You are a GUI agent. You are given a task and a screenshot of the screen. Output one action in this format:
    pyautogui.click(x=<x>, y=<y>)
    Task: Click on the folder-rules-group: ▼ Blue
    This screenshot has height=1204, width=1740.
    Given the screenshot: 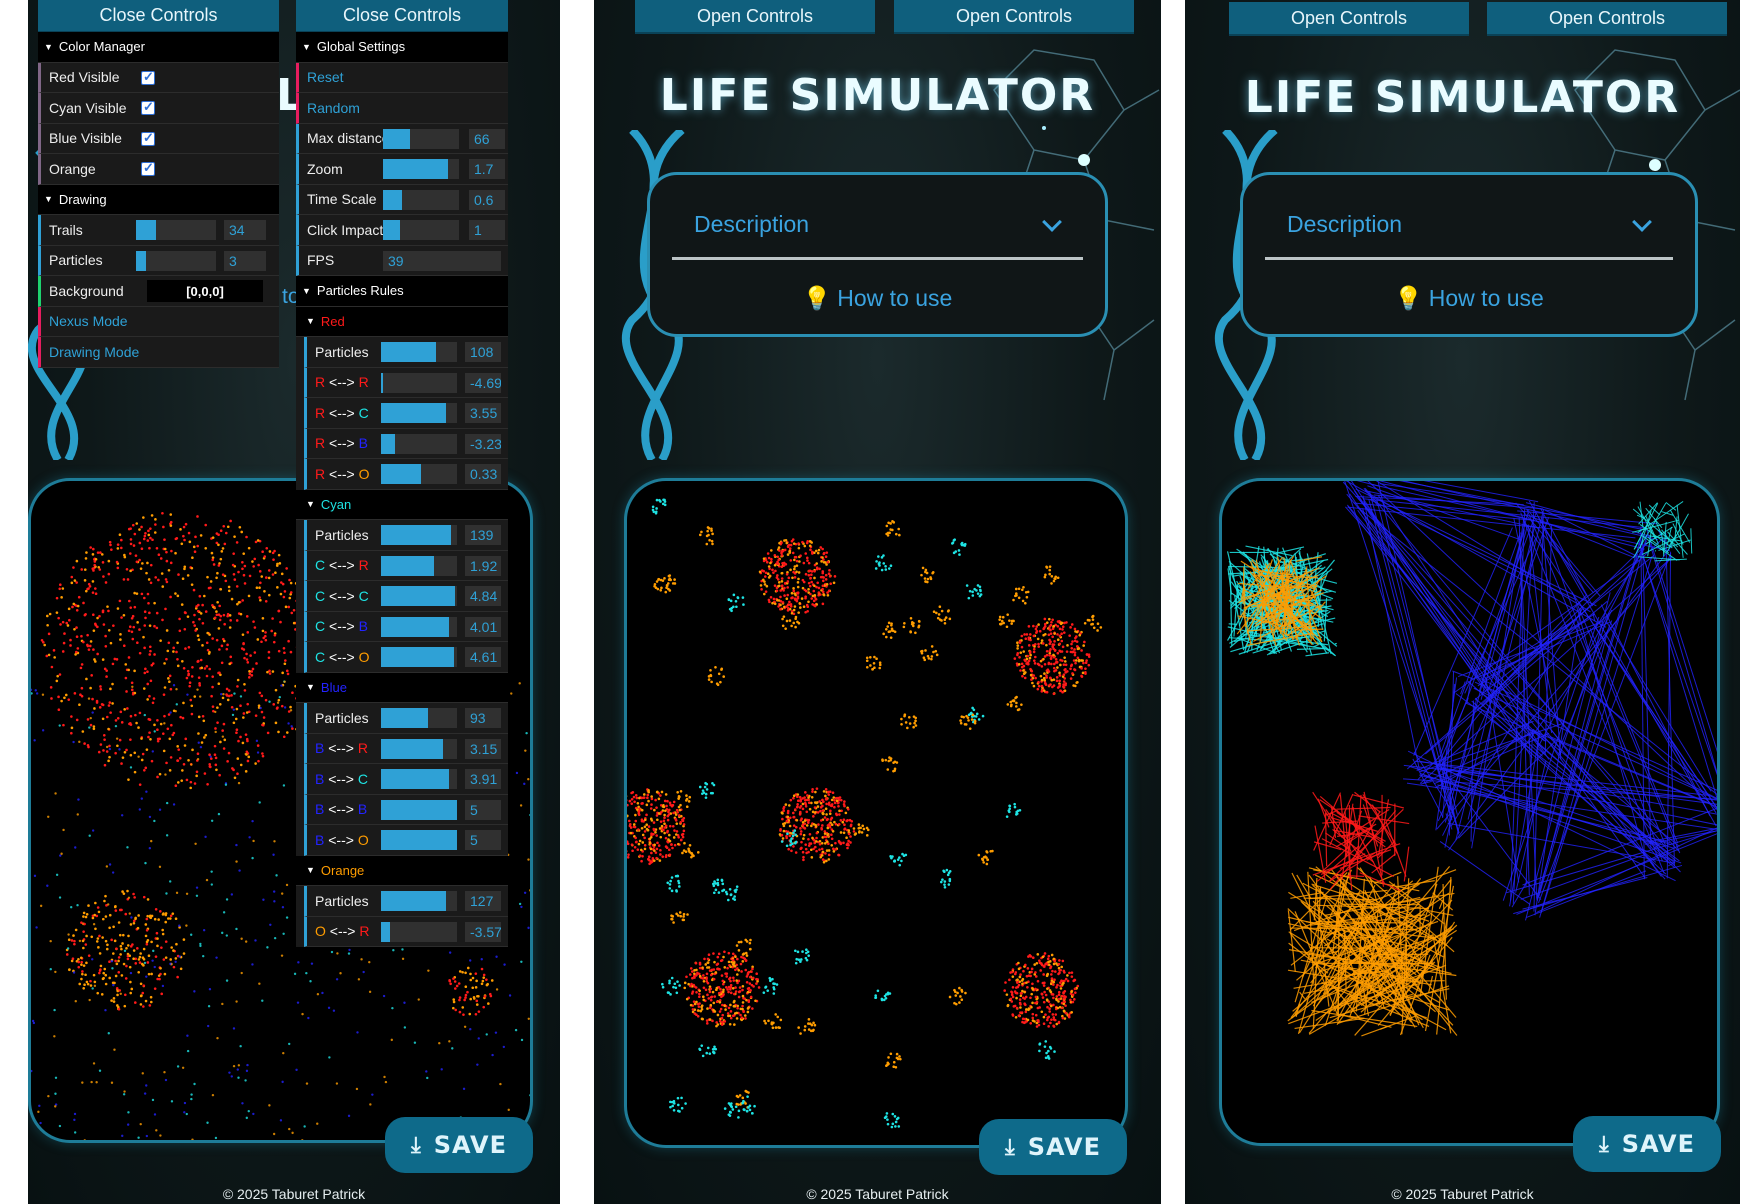 What is the action you would take?
    pyautogui.click(x=402, y=687)
    